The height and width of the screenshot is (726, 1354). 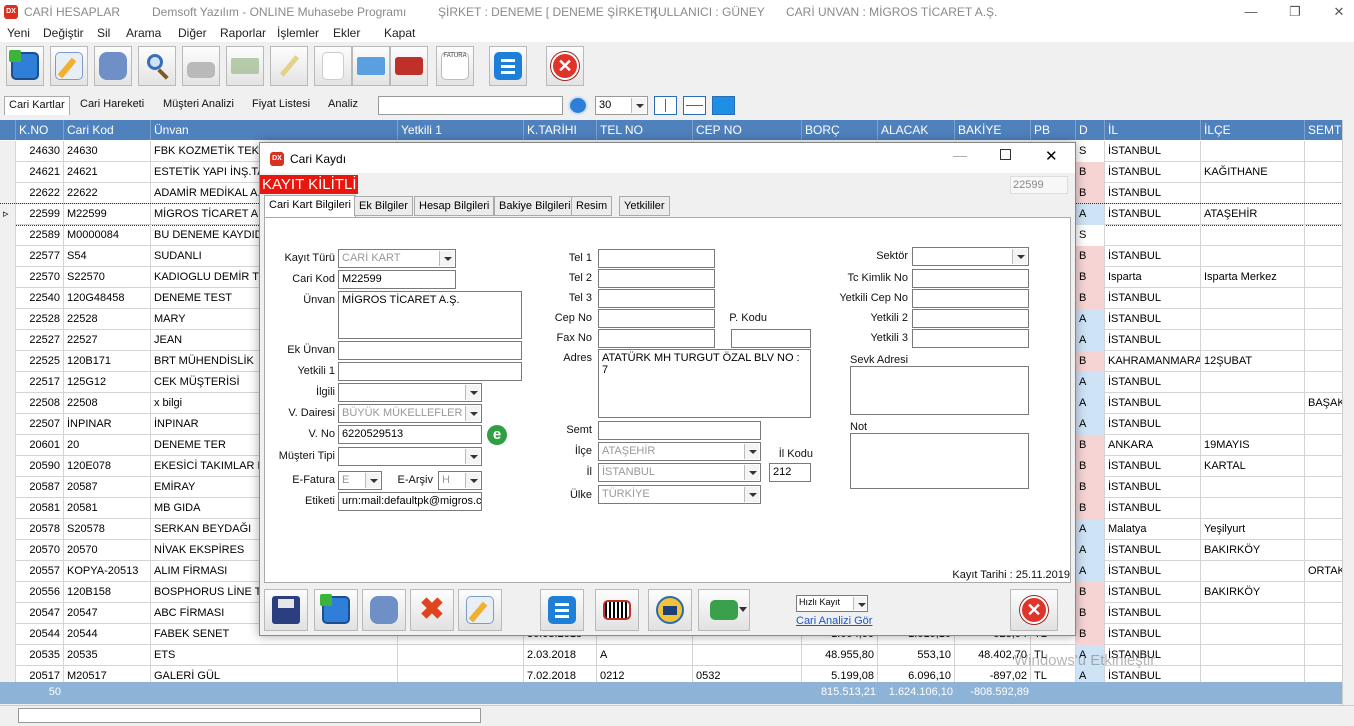 What do you see at coordinates (771, 338) in the screenshot?
I see `pkodu-input` at bounding box center [771, 338].